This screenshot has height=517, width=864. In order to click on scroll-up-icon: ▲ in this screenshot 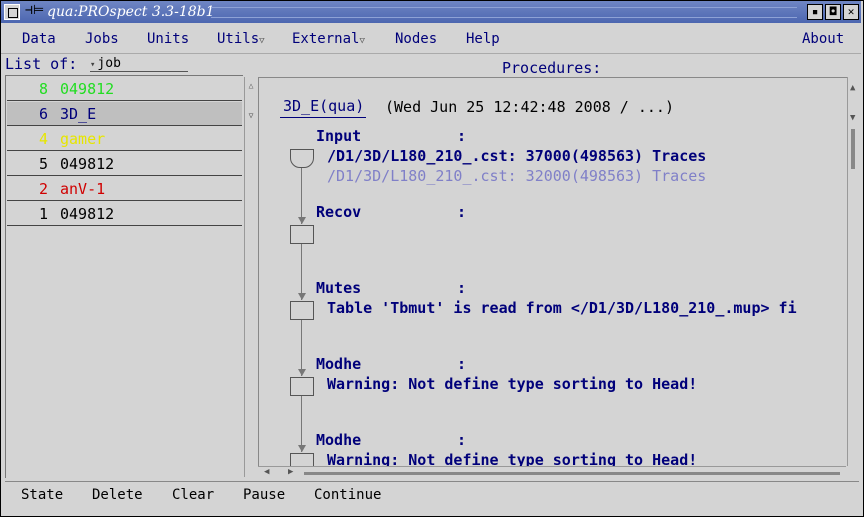, I will do `click(852, 88)`.